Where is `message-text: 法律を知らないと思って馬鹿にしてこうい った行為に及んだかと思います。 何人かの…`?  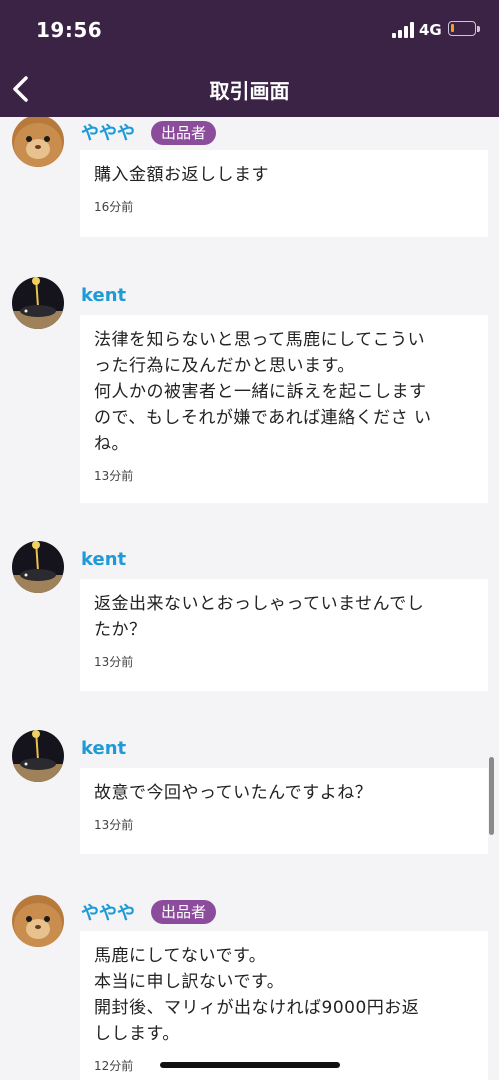 message-text: 法律を知らないと思って馬鹿にしてこうい った行為に及んだかと思います。 何人かの… is located at coordinates (263, 392).